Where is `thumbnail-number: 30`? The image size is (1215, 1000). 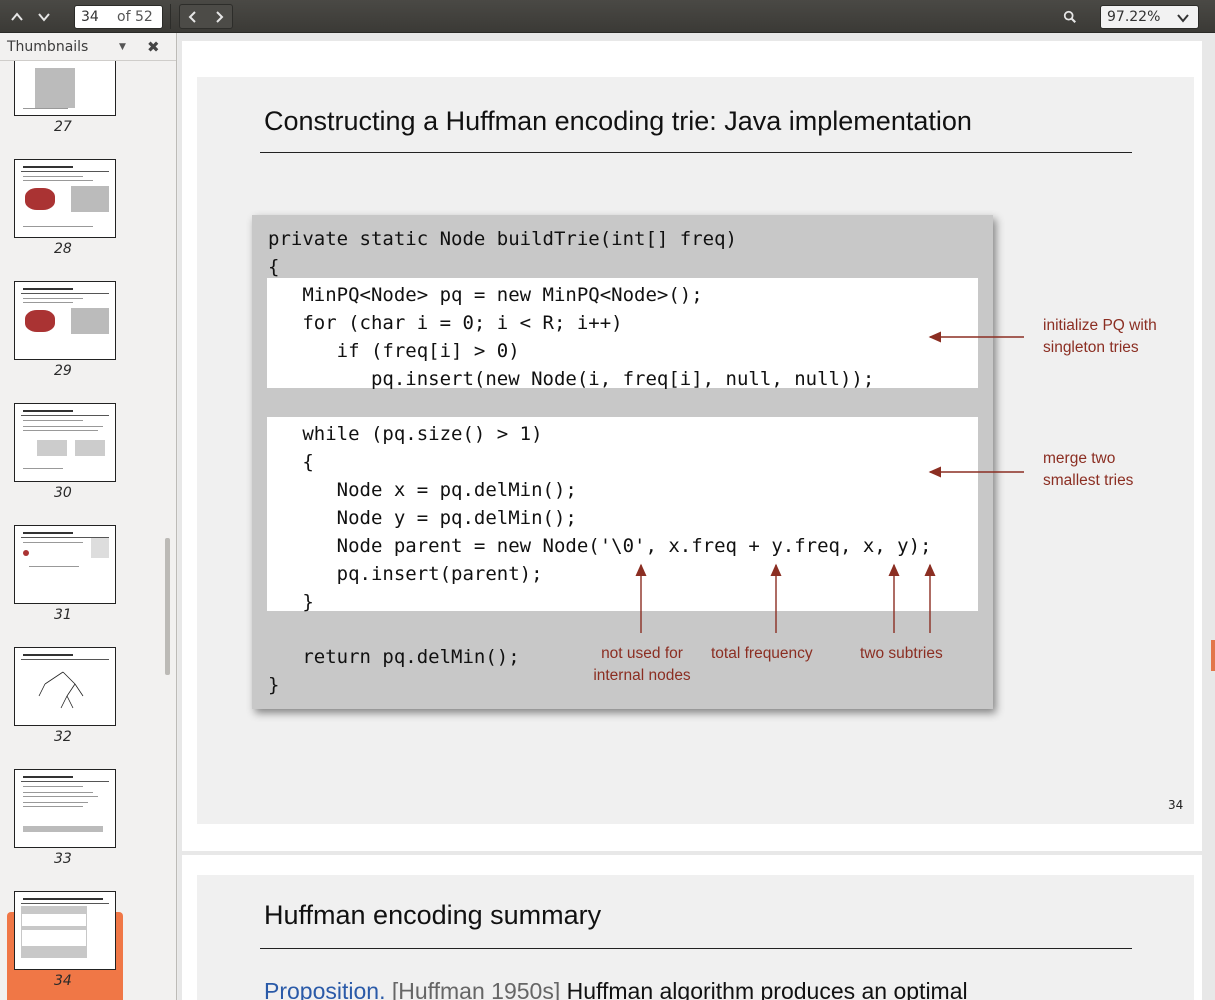 thumbnail-number: 30 is located at coordinates (63, 493).